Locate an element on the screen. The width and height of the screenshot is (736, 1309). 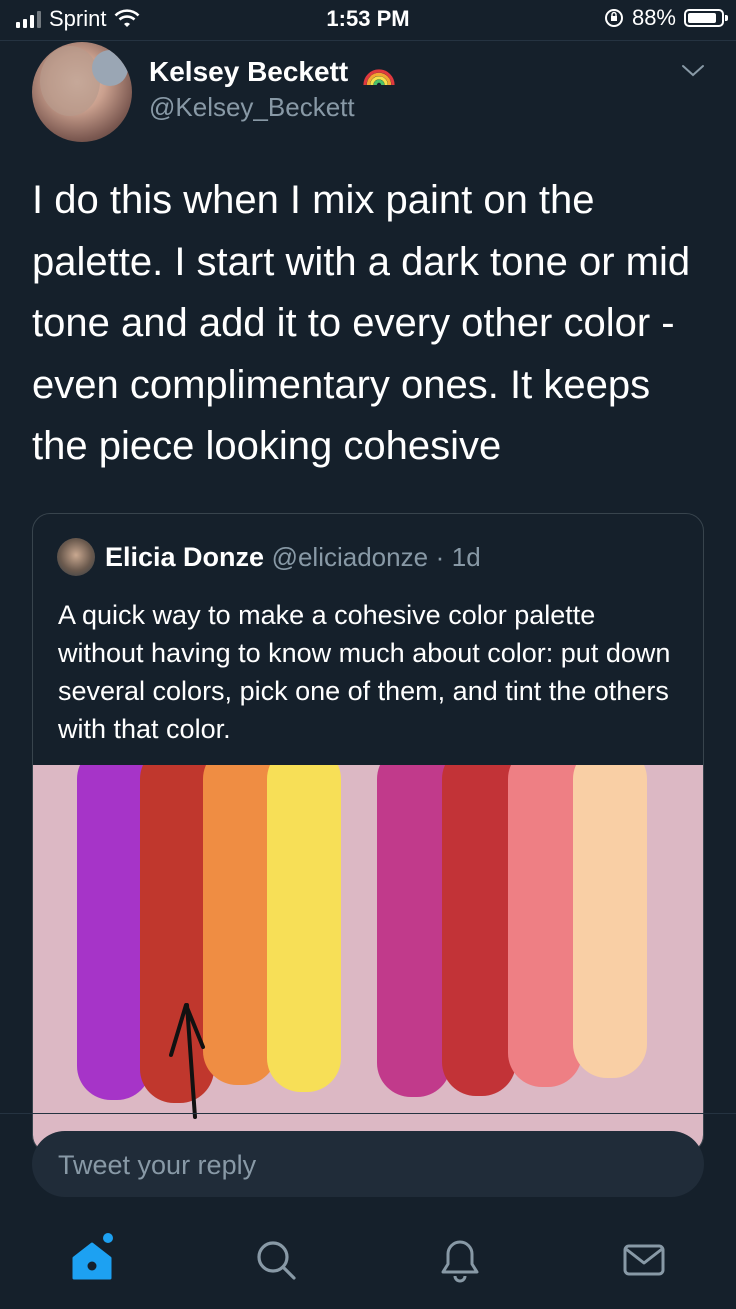
quoted-author-name: Elicia Donze is located at coordinates (184, 557).